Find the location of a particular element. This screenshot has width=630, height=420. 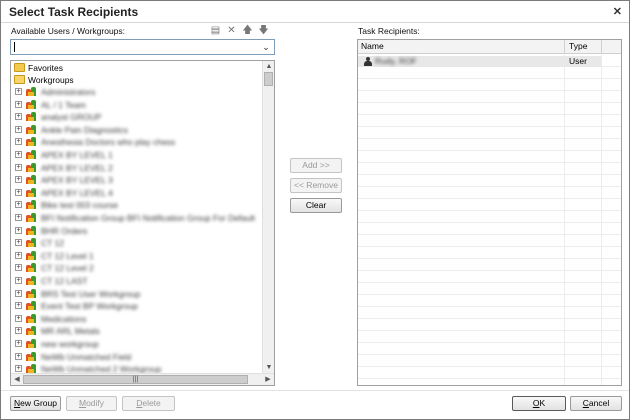

workgroup-label: BRS Test User Workgroup is located at coordinates (91, 293).